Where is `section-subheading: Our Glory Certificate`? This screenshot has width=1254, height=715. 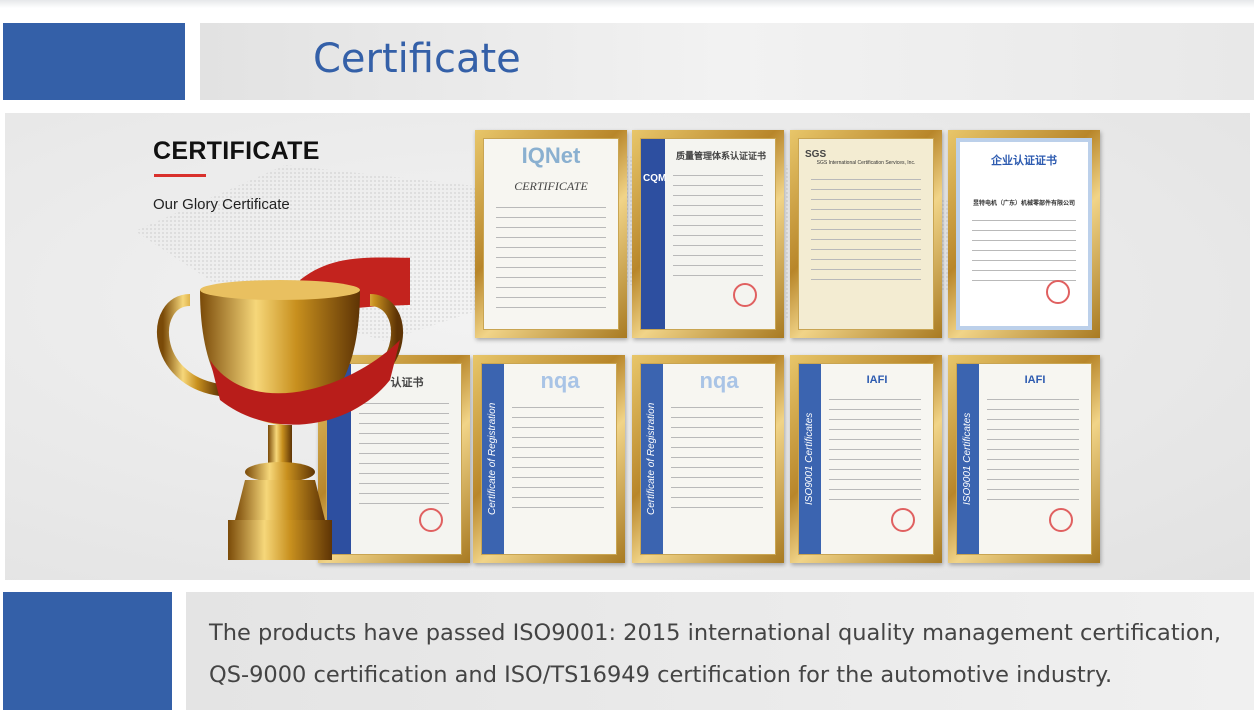
section-subheading: Our Glory Certificate is located at coordinates (221, 204).